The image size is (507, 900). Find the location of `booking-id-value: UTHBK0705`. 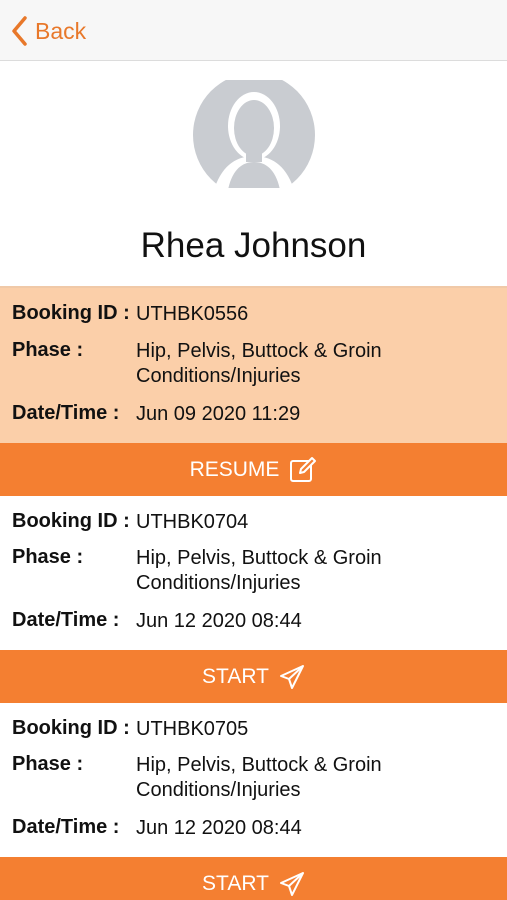

booking-id-value: UTHBK0705 is located at coordinates (192, 729).